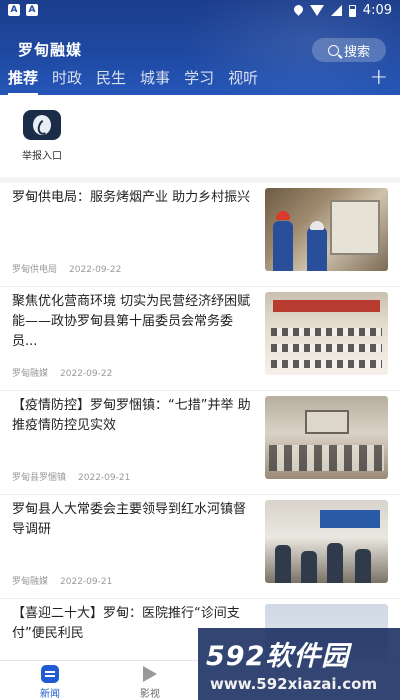 The height and width of the screenshot is (700, 400). I want to click on status-time: 4:09, so click(377, 10).